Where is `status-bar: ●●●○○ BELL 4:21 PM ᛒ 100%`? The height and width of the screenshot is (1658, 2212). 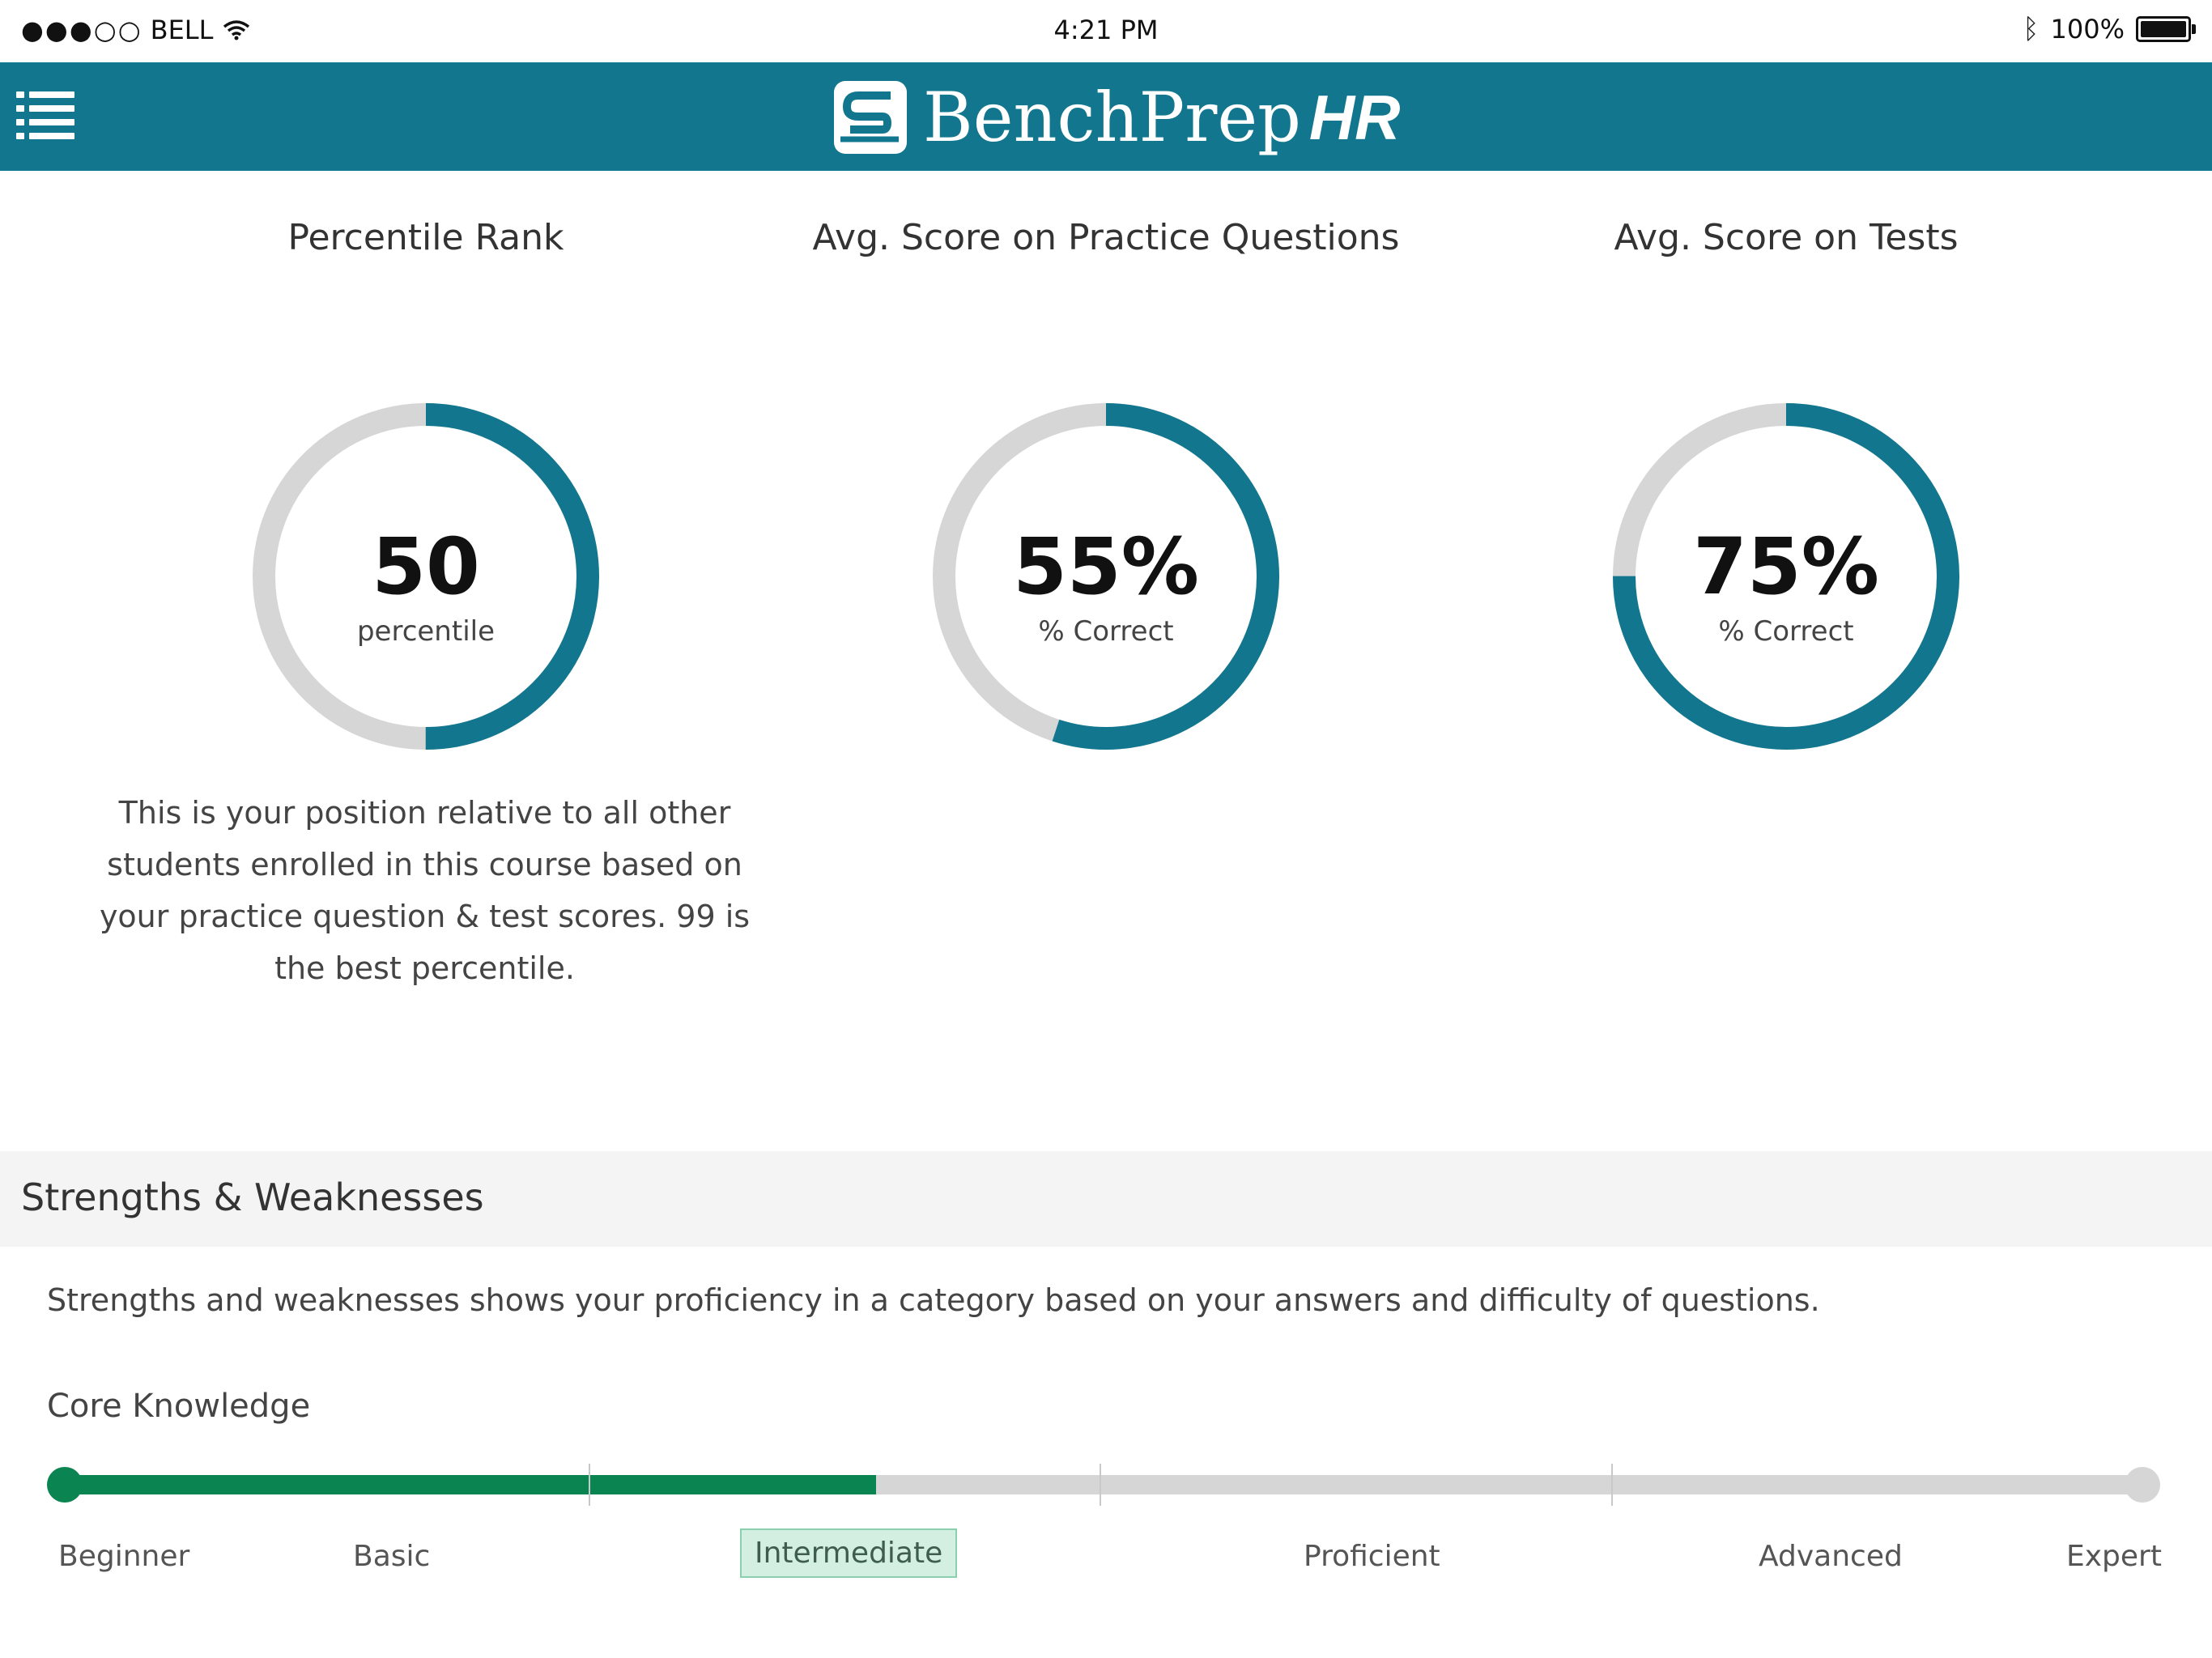
status-bar: ●●●○○ BELL 4:21 PM ᛒ 100% is located at coordinates (1106, 31).